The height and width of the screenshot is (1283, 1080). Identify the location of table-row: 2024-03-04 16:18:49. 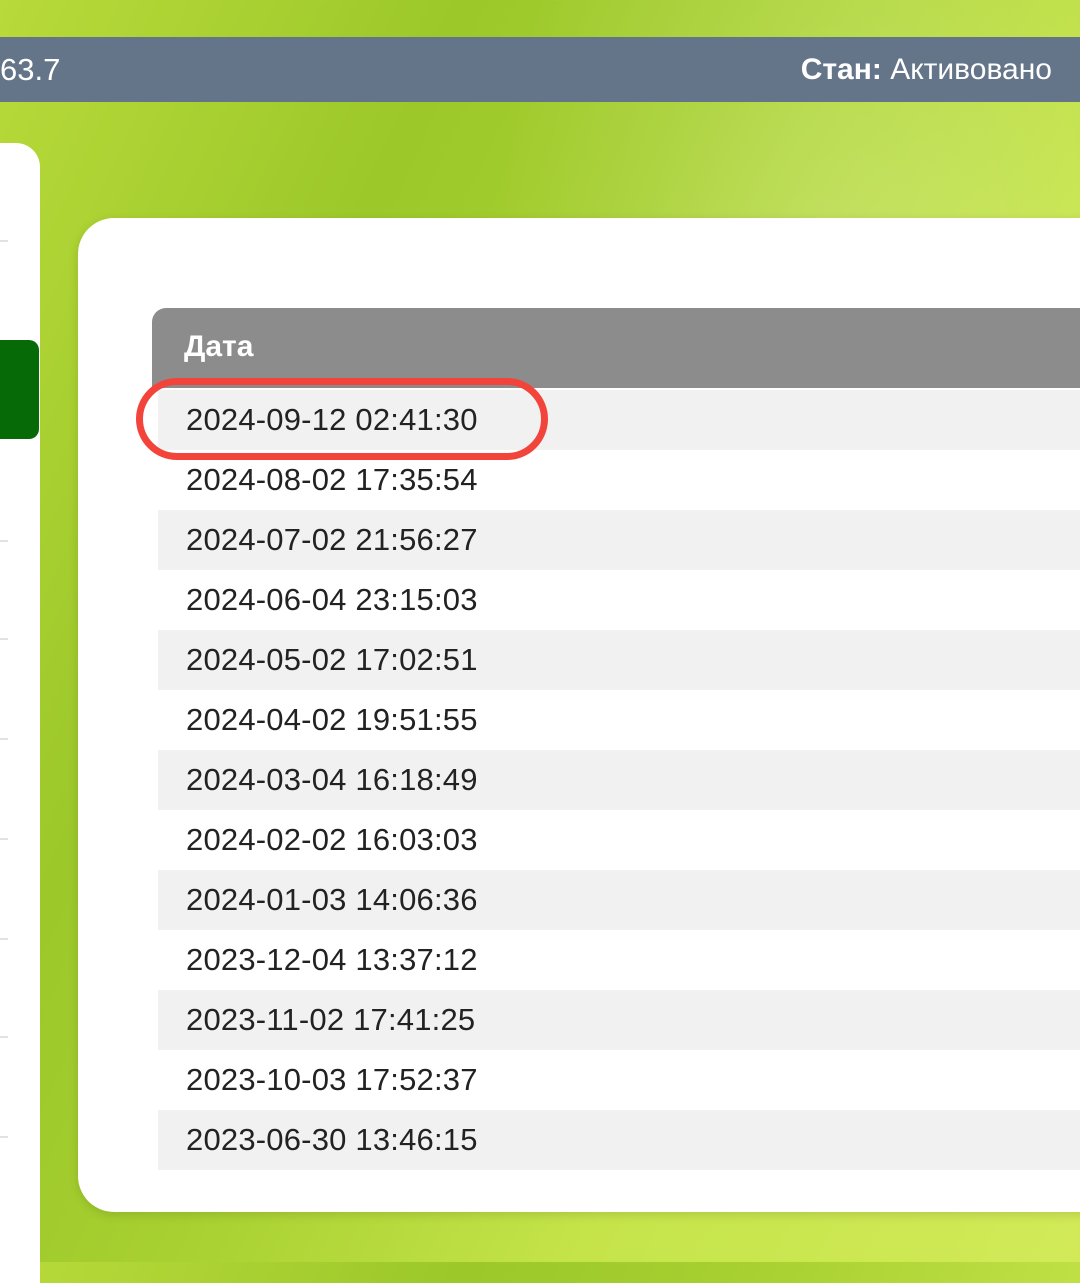
(619, 780).